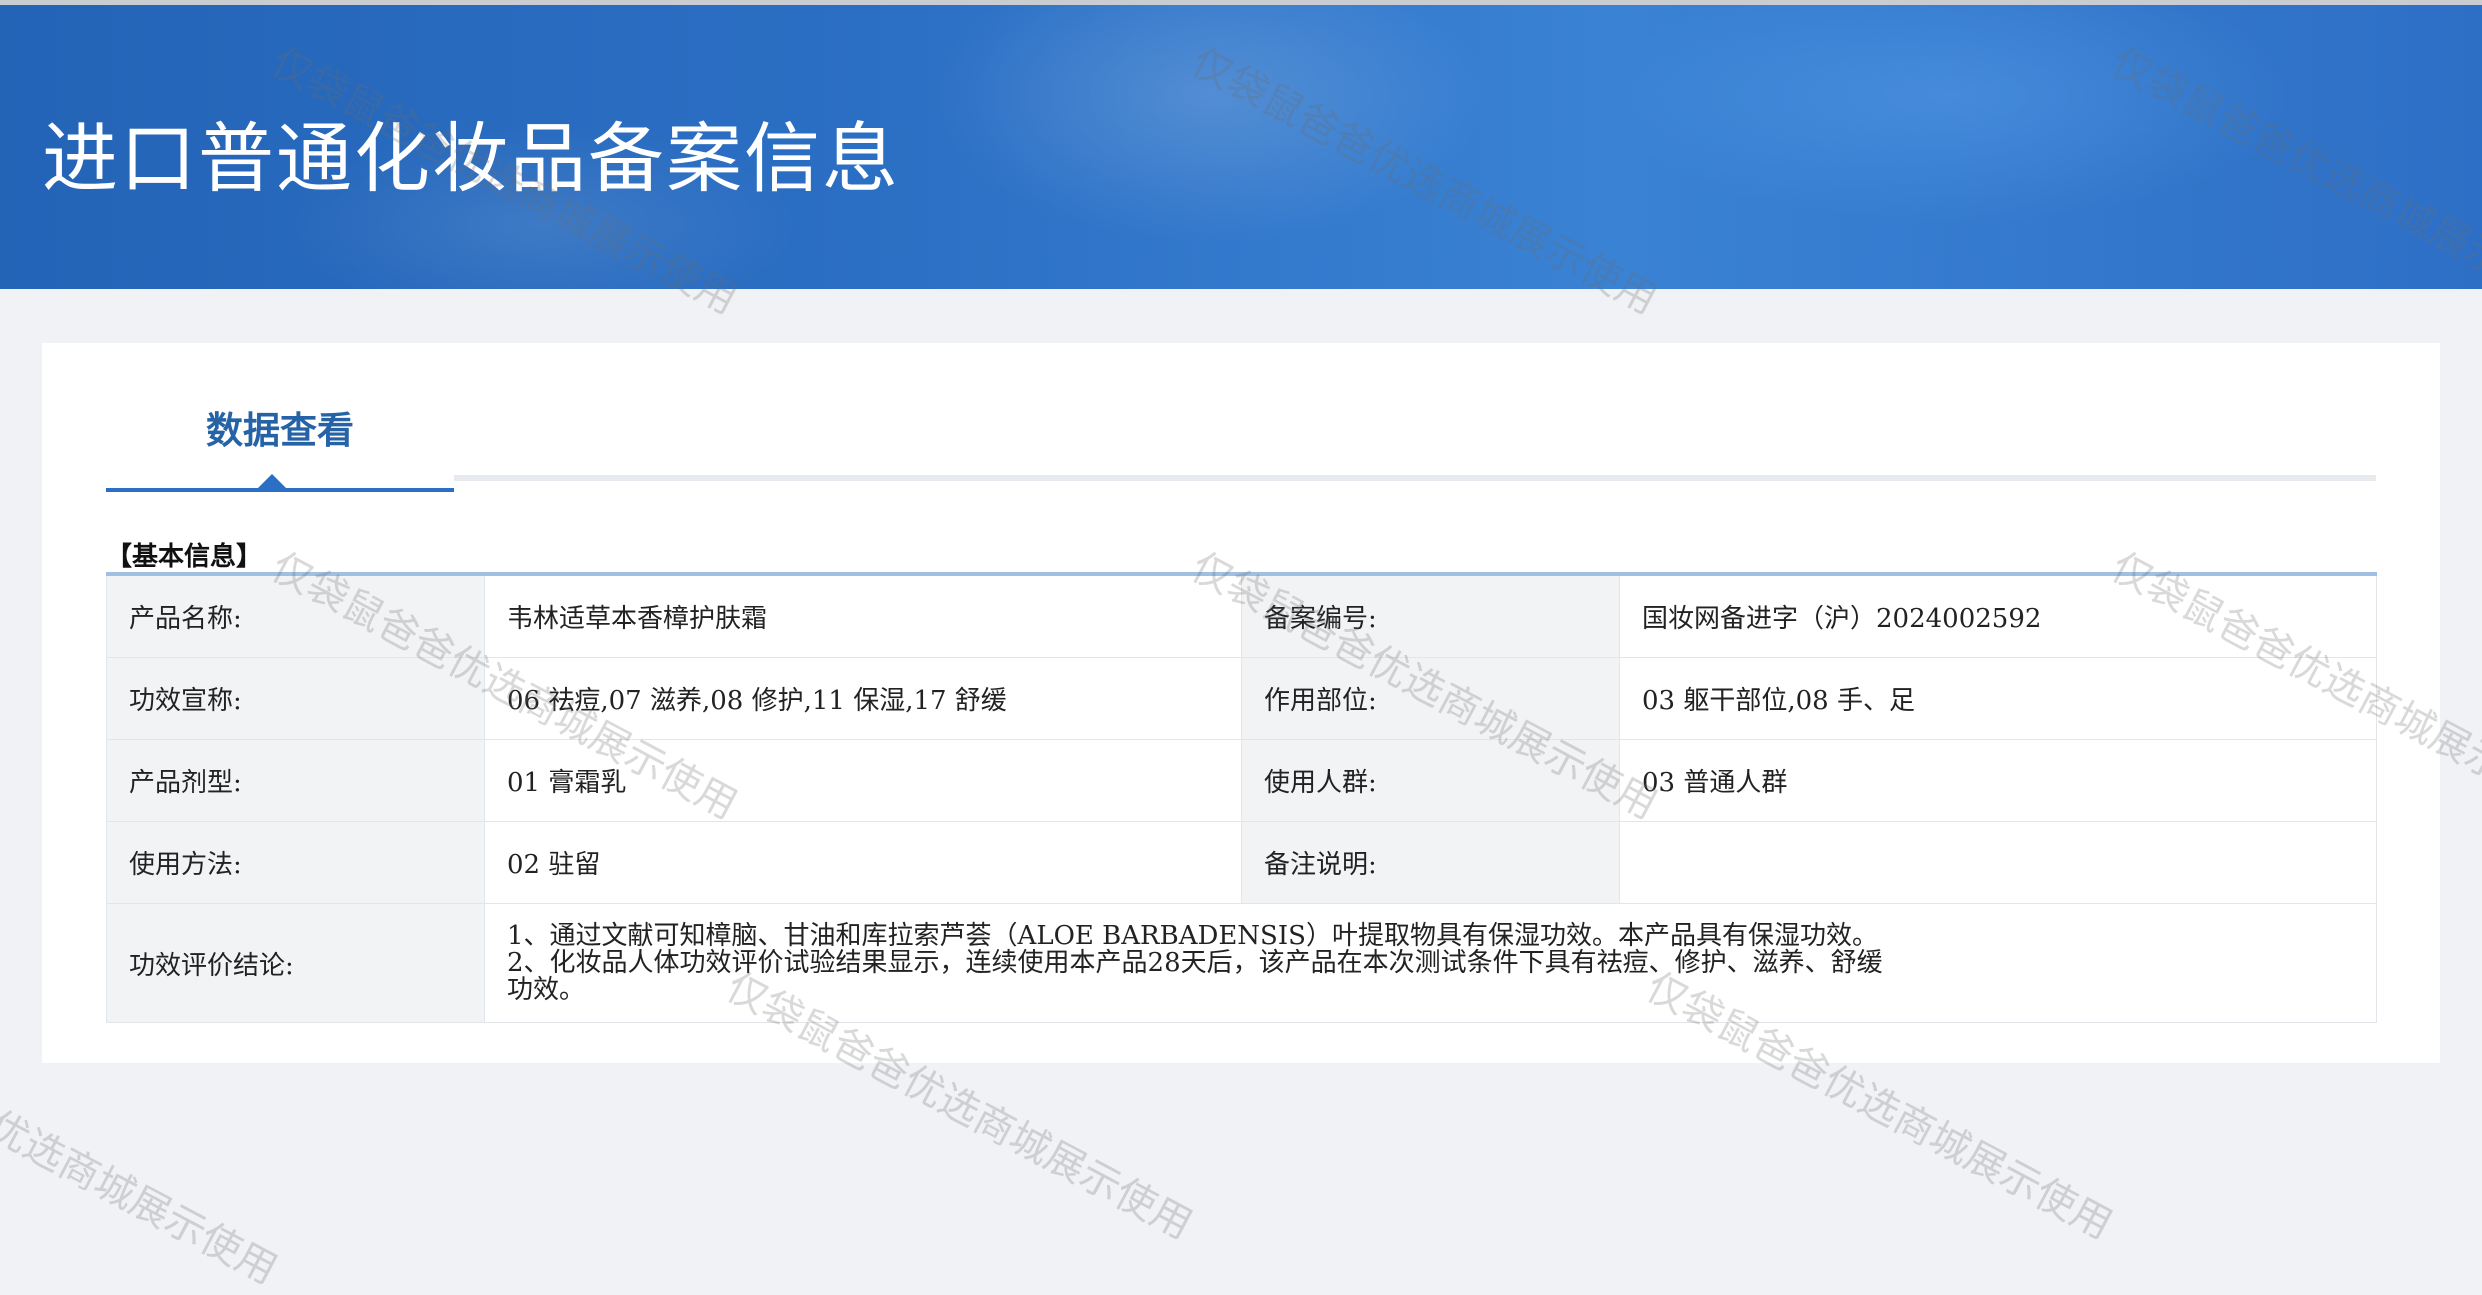  What do you see at coordinates (295, 780) in the screenshot?
I see `field-label: 产品剂型:` at bounding box center [295, 780].